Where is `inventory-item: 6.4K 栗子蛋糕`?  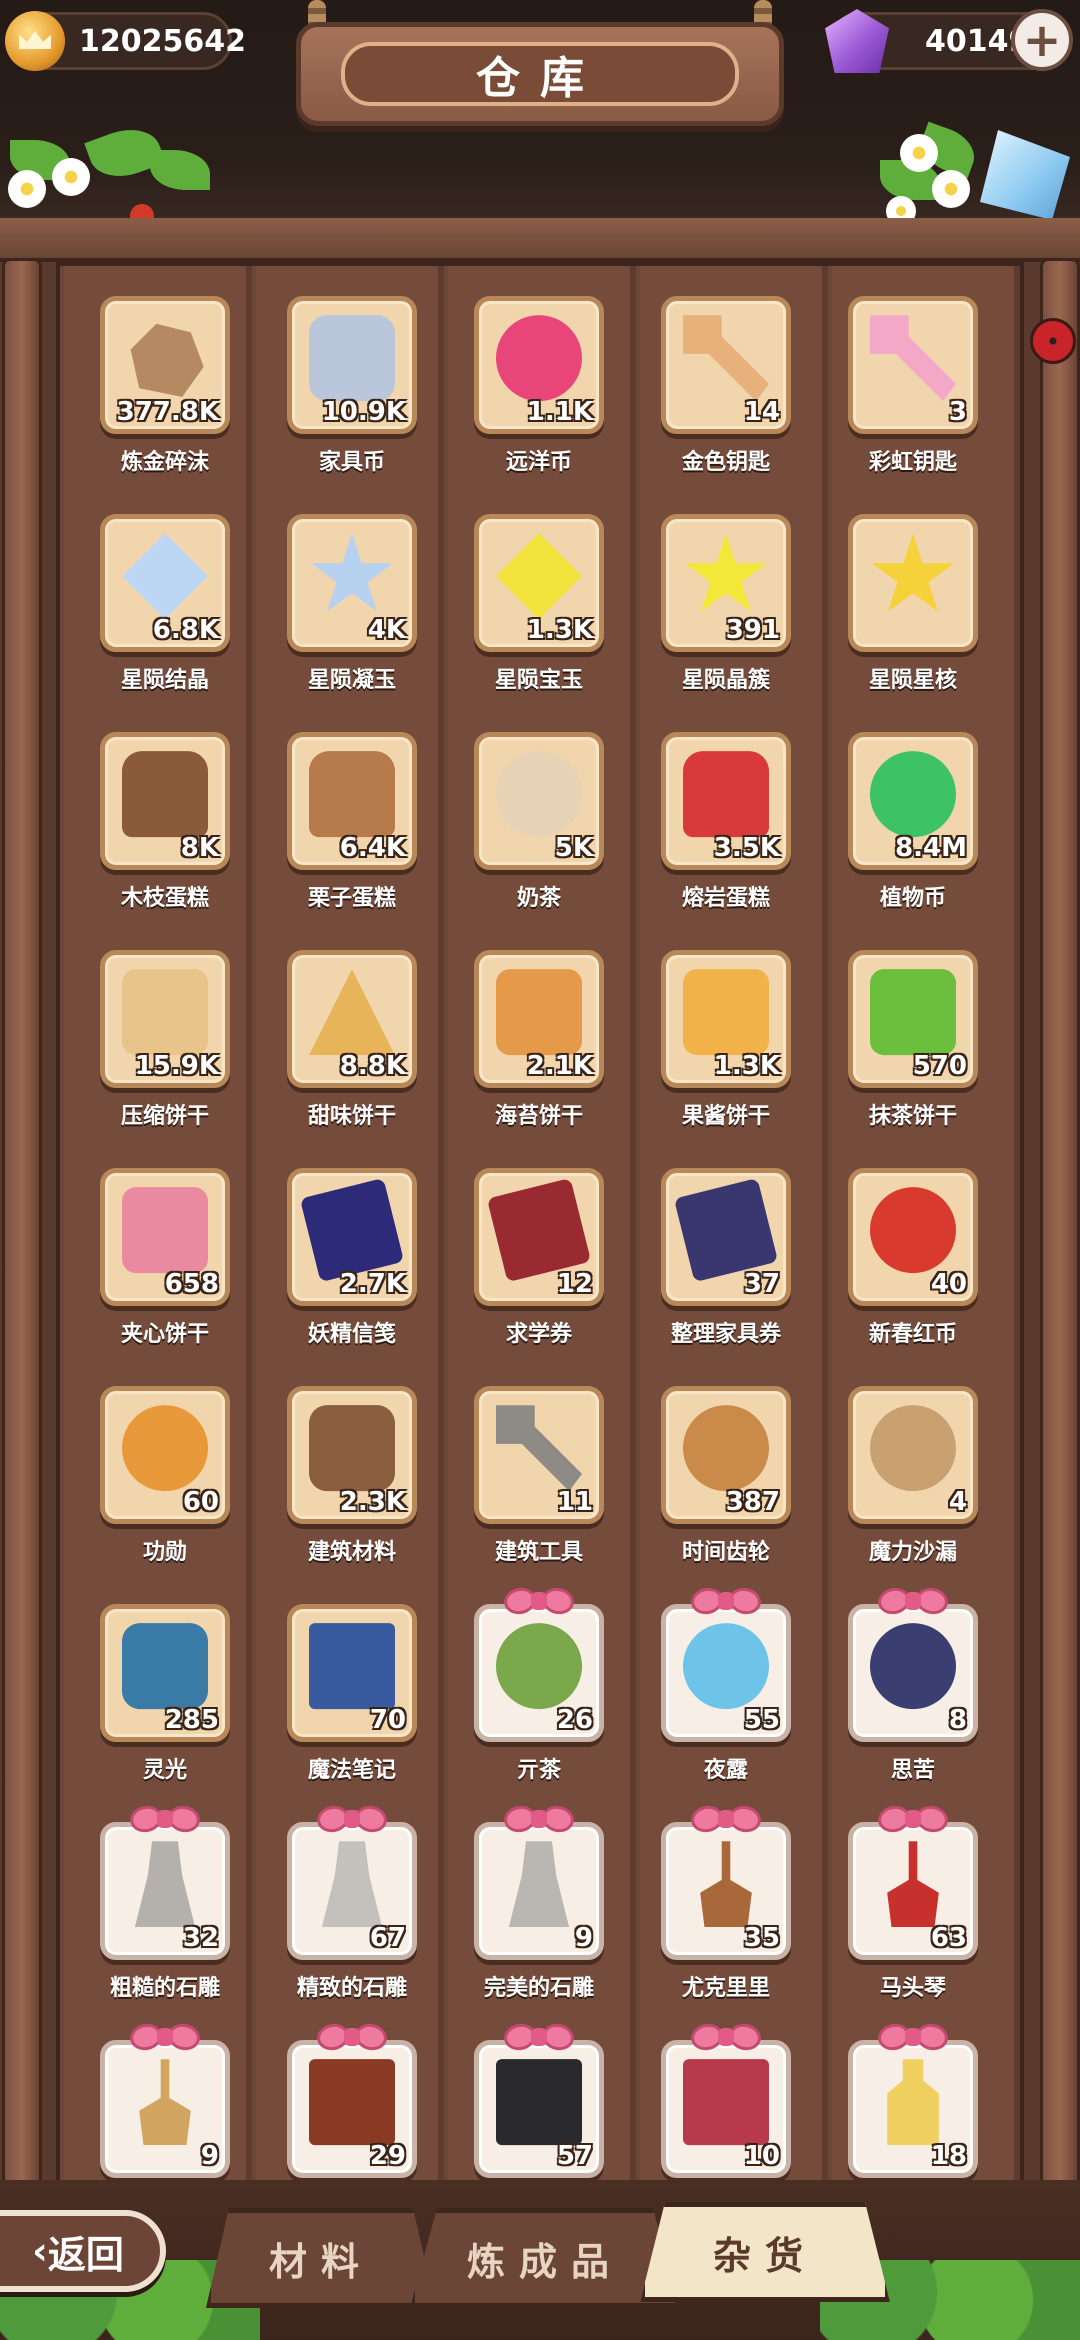
inventory-item: 6.4K 栗子蛋糕 is located at coordinates (347, 832).